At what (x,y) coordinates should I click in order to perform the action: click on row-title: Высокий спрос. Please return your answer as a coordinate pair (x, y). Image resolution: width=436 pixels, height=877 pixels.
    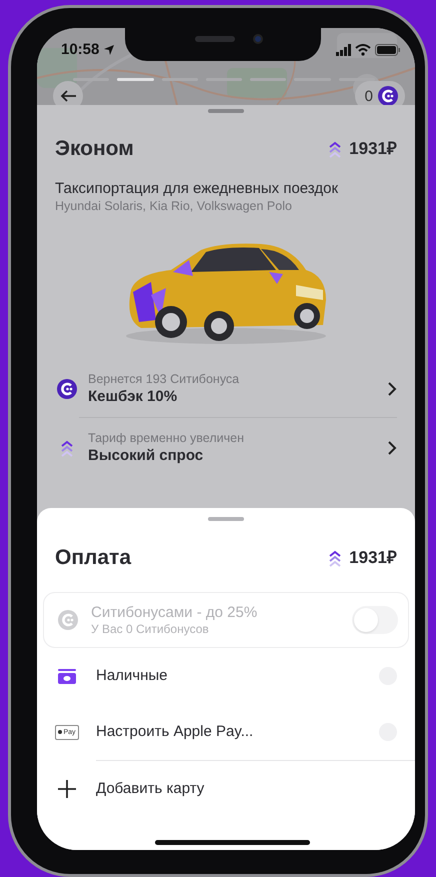
    Looking at the image, I should click on (146, 455).